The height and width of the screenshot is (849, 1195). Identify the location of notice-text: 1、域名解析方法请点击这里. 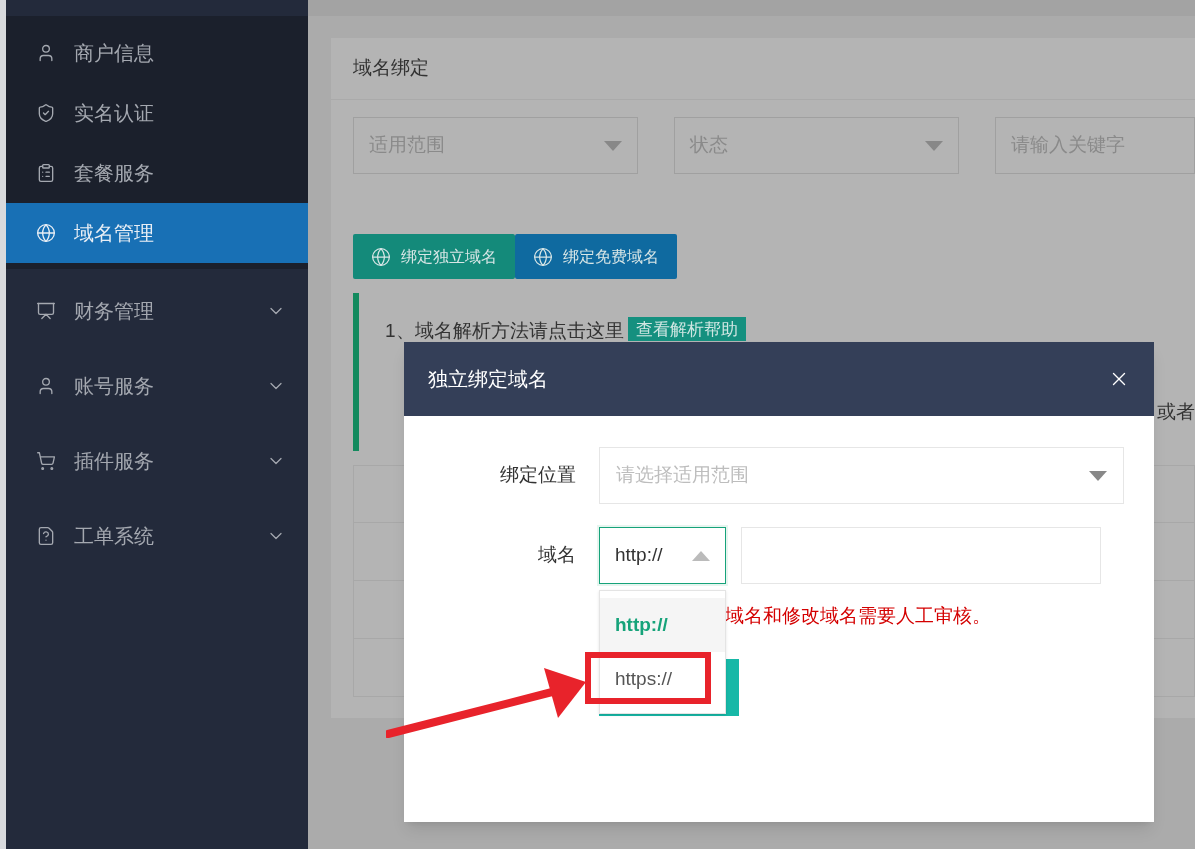
(504, 330).